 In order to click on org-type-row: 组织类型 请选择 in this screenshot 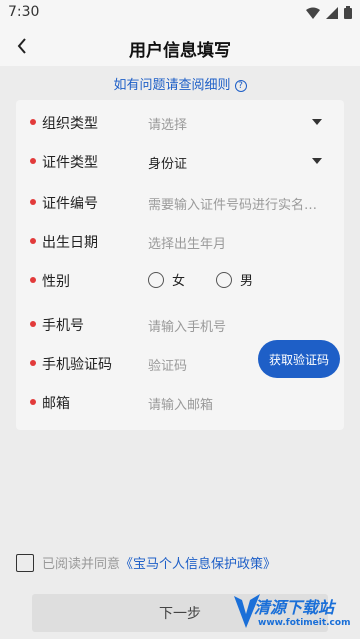, I will do `click(180, 122)`.